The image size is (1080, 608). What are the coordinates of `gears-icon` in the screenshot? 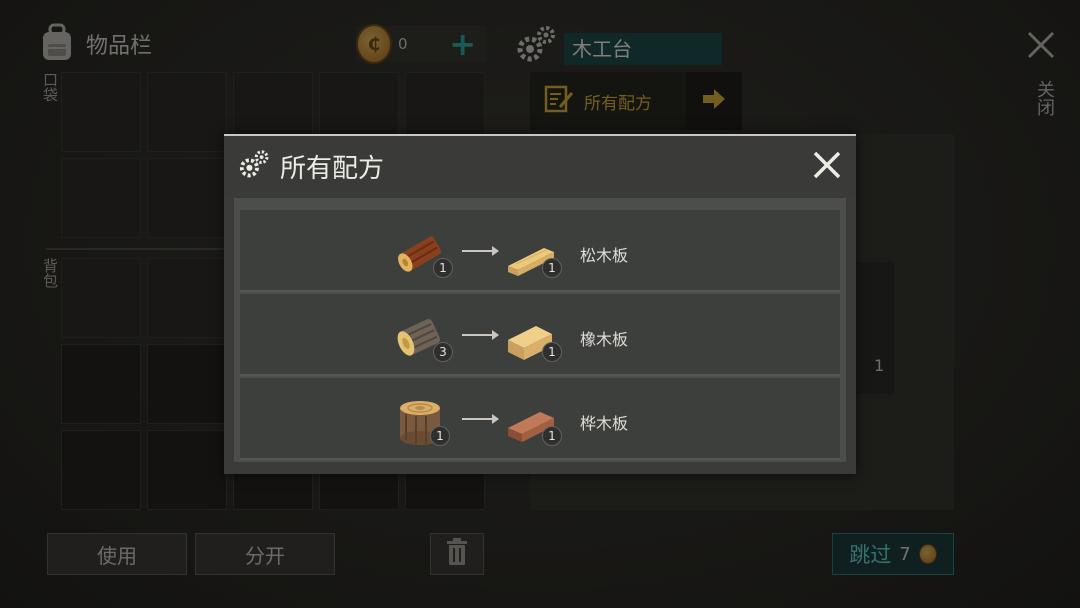 It's located at (254, 166).